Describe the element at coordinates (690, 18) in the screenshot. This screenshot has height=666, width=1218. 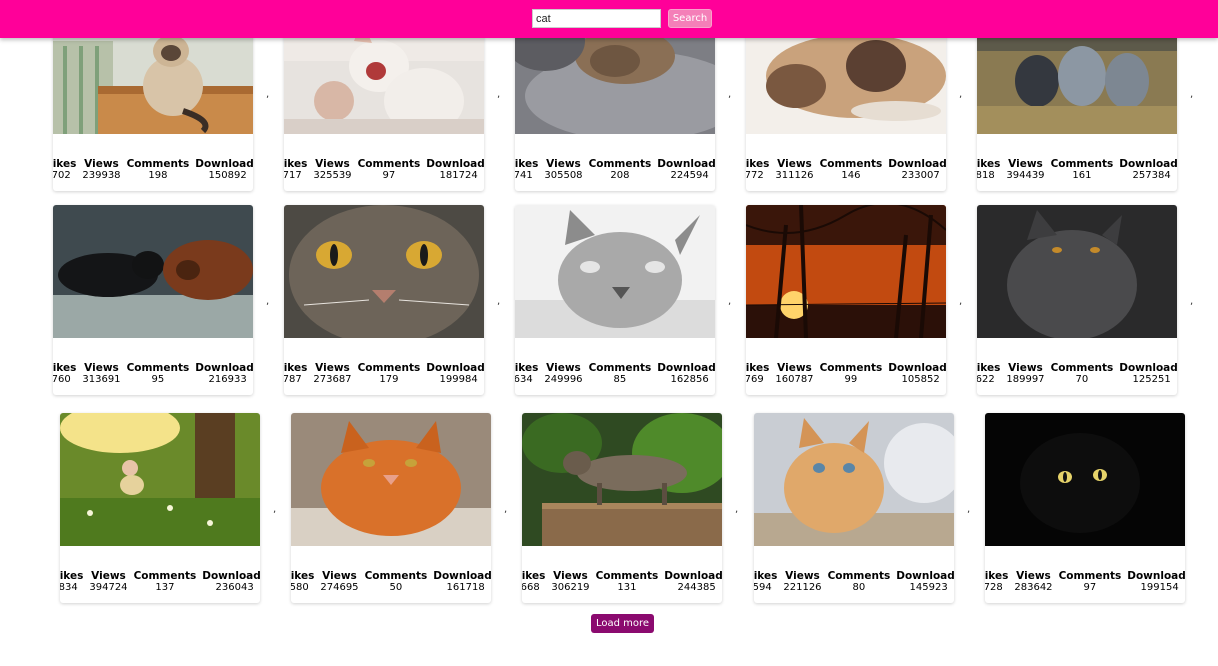
I see `search-button: Search` at that location.